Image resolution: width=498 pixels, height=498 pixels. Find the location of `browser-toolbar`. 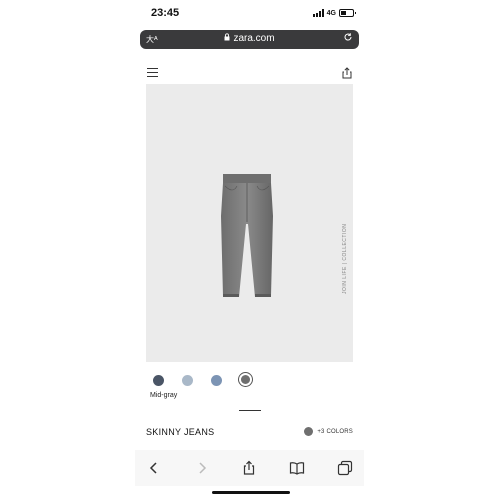

browser-toolbar is located at coordinates (249, 468).